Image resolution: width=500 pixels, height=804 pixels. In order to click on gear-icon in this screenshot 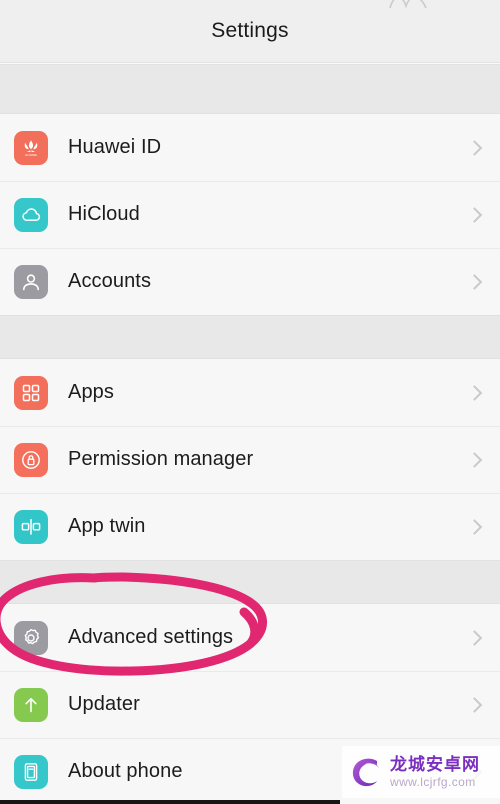, I will do `click(31, 637)`.